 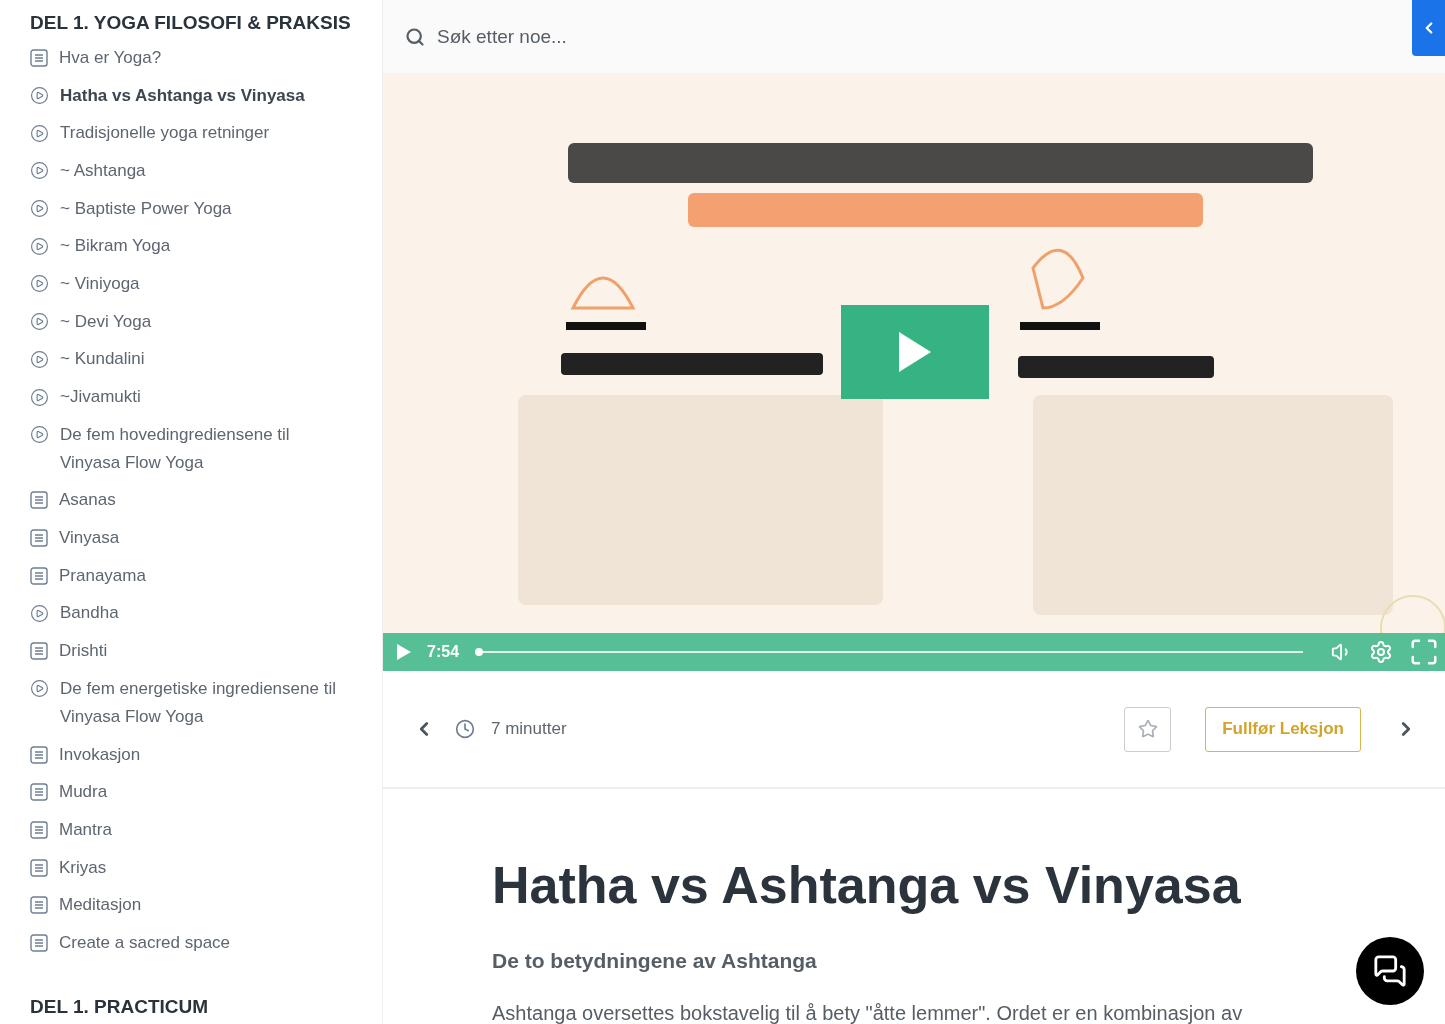 I want to click on progress-track, so click(x=889, y=652).